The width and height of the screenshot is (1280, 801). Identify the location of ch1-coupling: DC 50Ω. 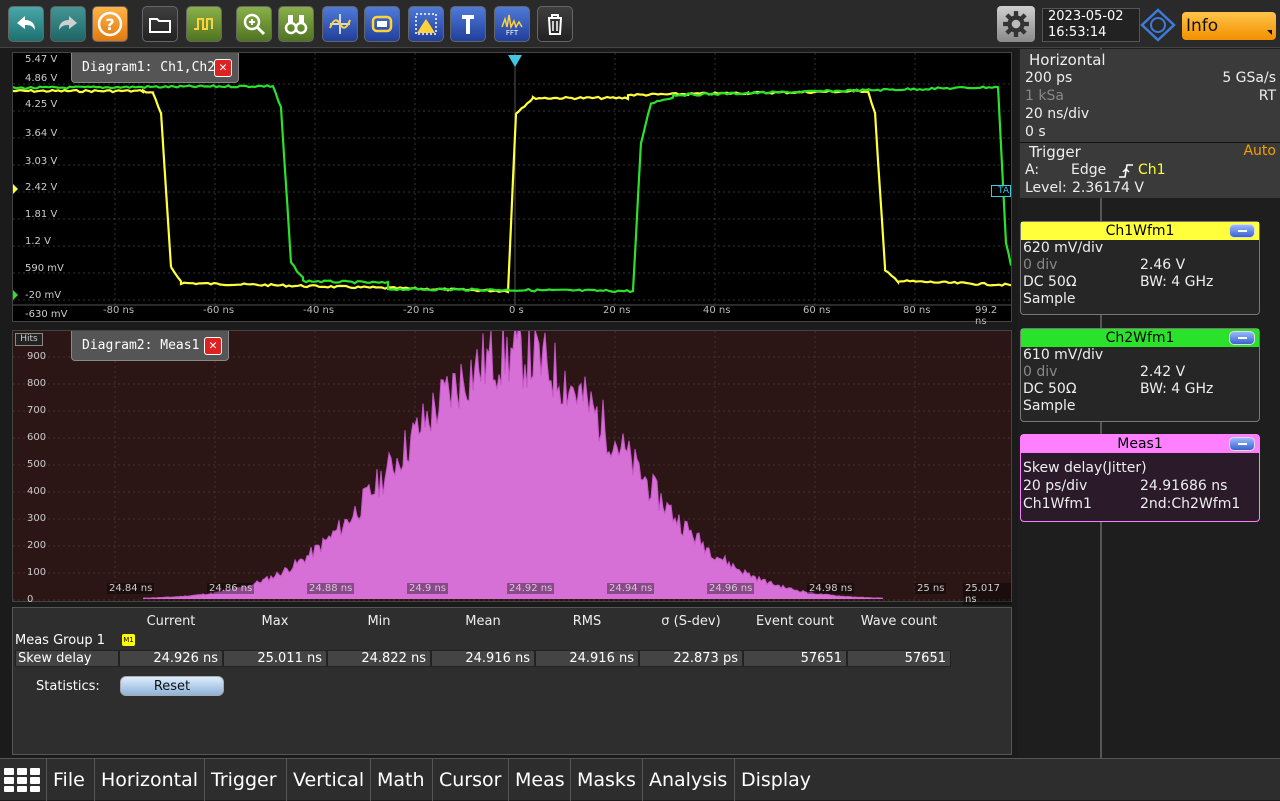
(1050, 282).